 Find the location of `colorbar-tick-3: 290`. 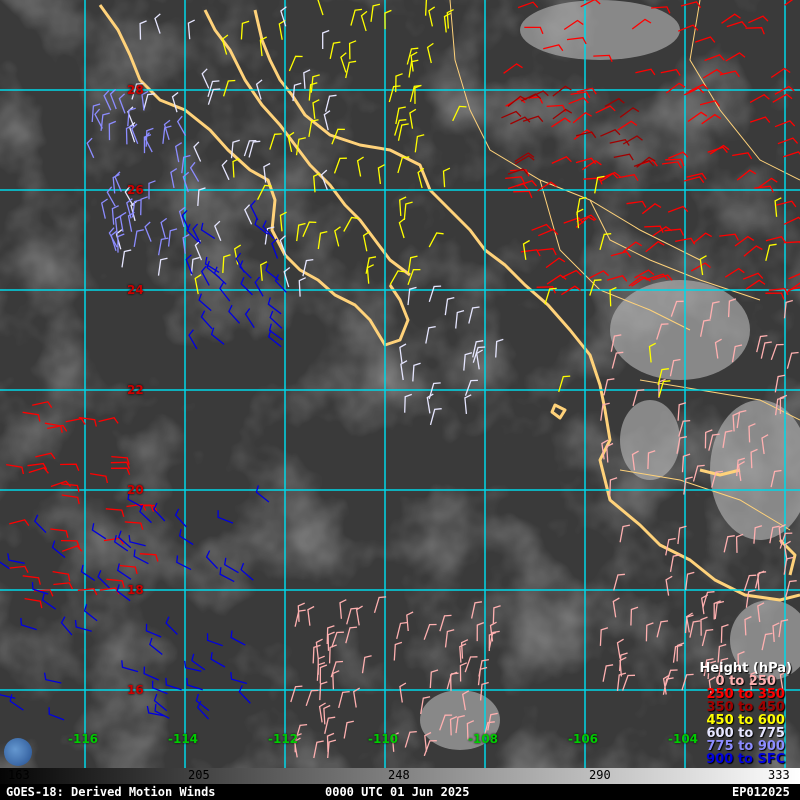

colorbar-tick-3: 290 is located at coordinates (600, 775).